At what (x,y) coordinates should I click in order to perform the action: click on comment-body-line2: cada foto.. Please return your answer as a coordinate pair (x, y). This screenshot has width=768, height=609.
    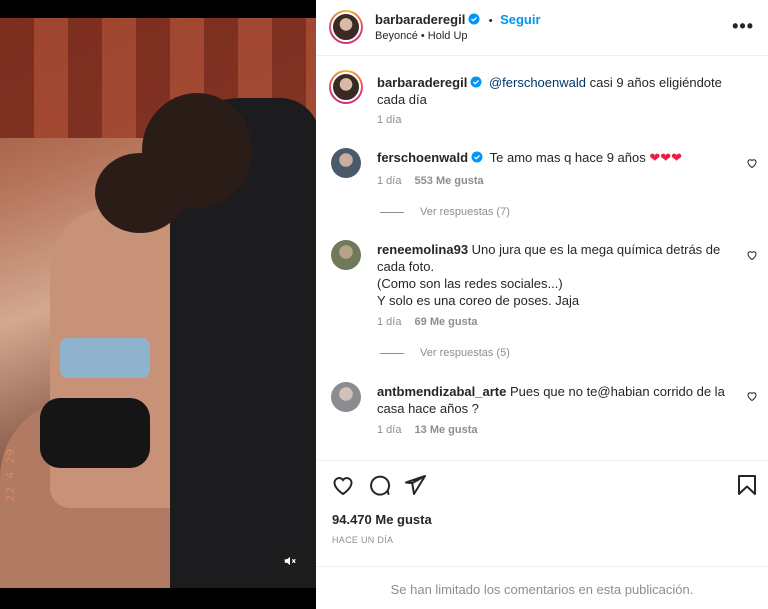
    Looking at the image, I should click on (406, 266).